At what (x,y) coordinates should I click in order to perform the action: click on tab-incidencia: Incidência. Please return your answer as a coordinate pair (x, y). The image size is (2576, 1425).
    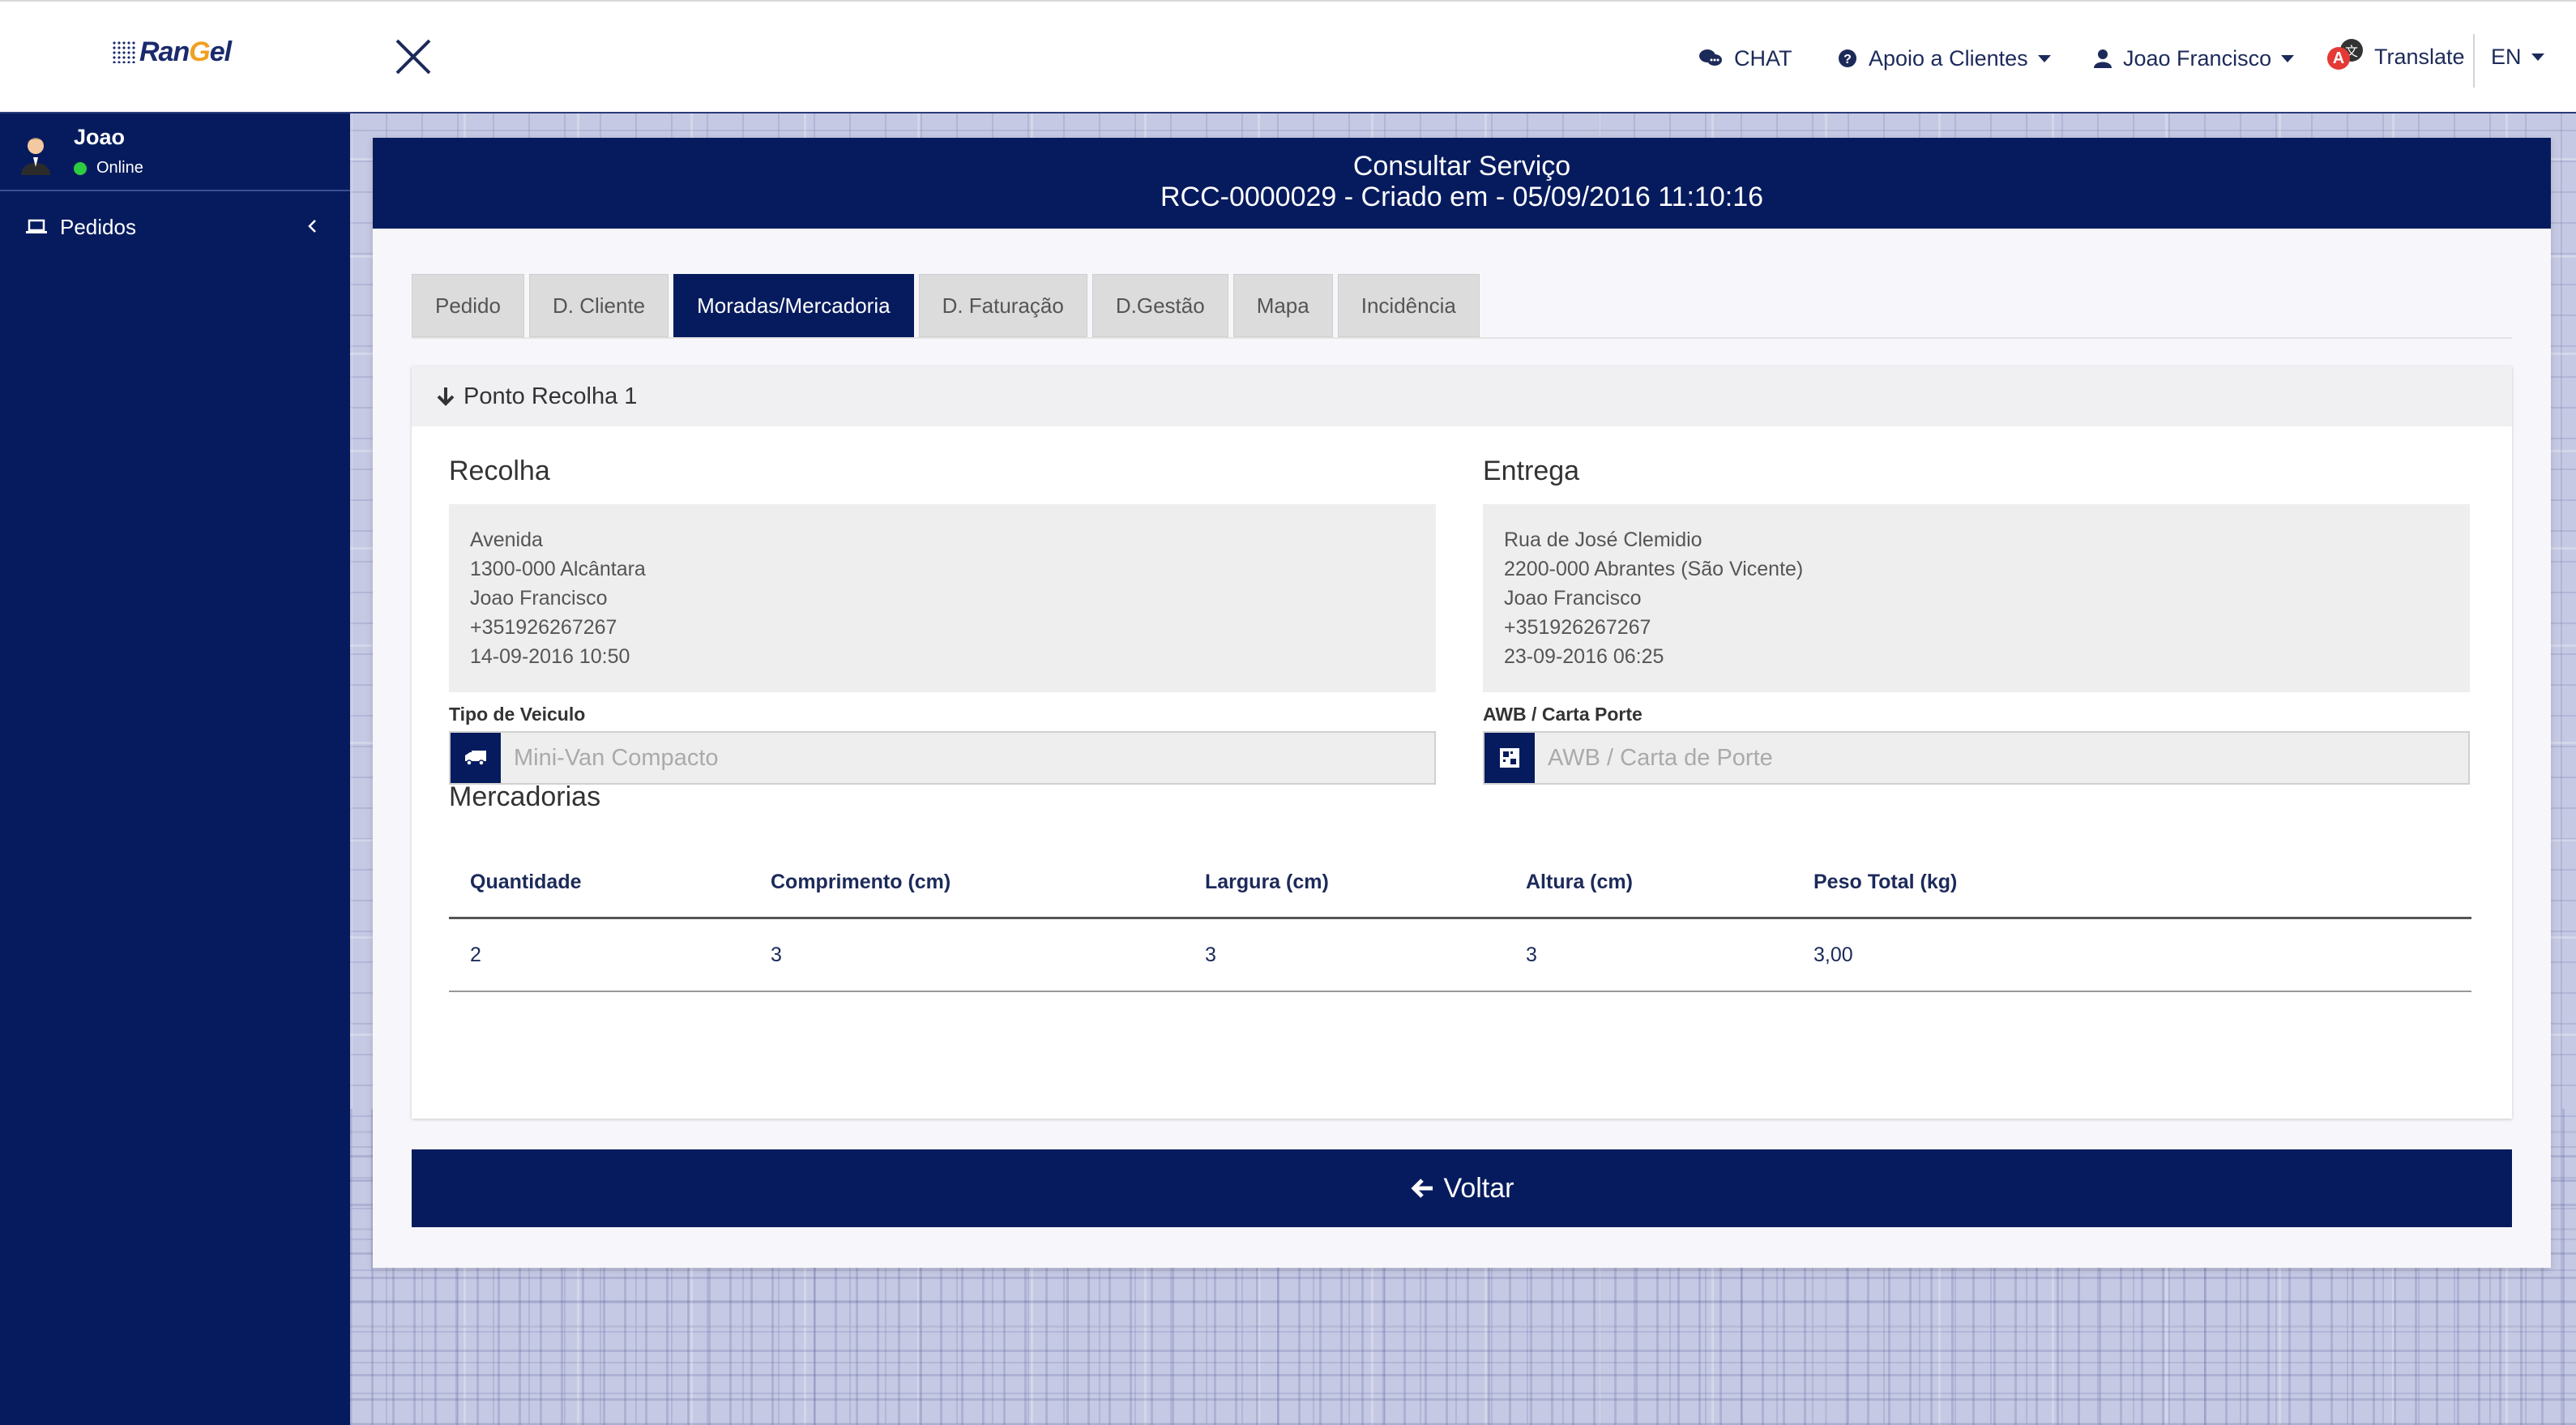
    Looking at the image, I should click on (1408, 305).